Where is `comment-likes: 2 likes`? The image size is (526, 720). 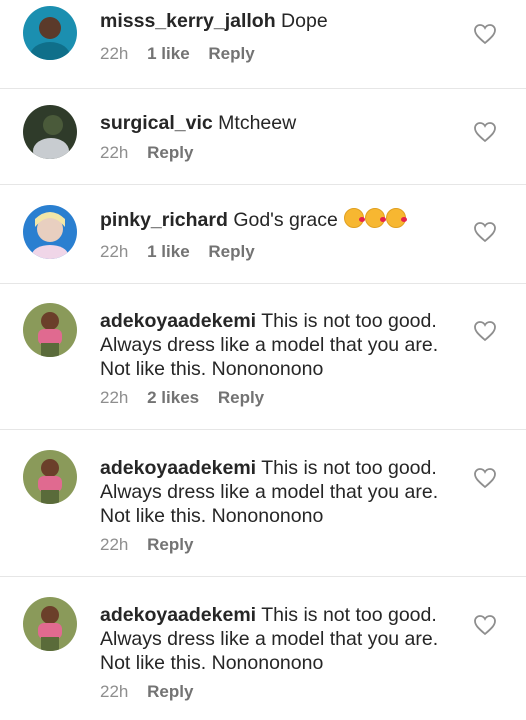
comment-likes: 2 likes is located at coordinates (173, 397).